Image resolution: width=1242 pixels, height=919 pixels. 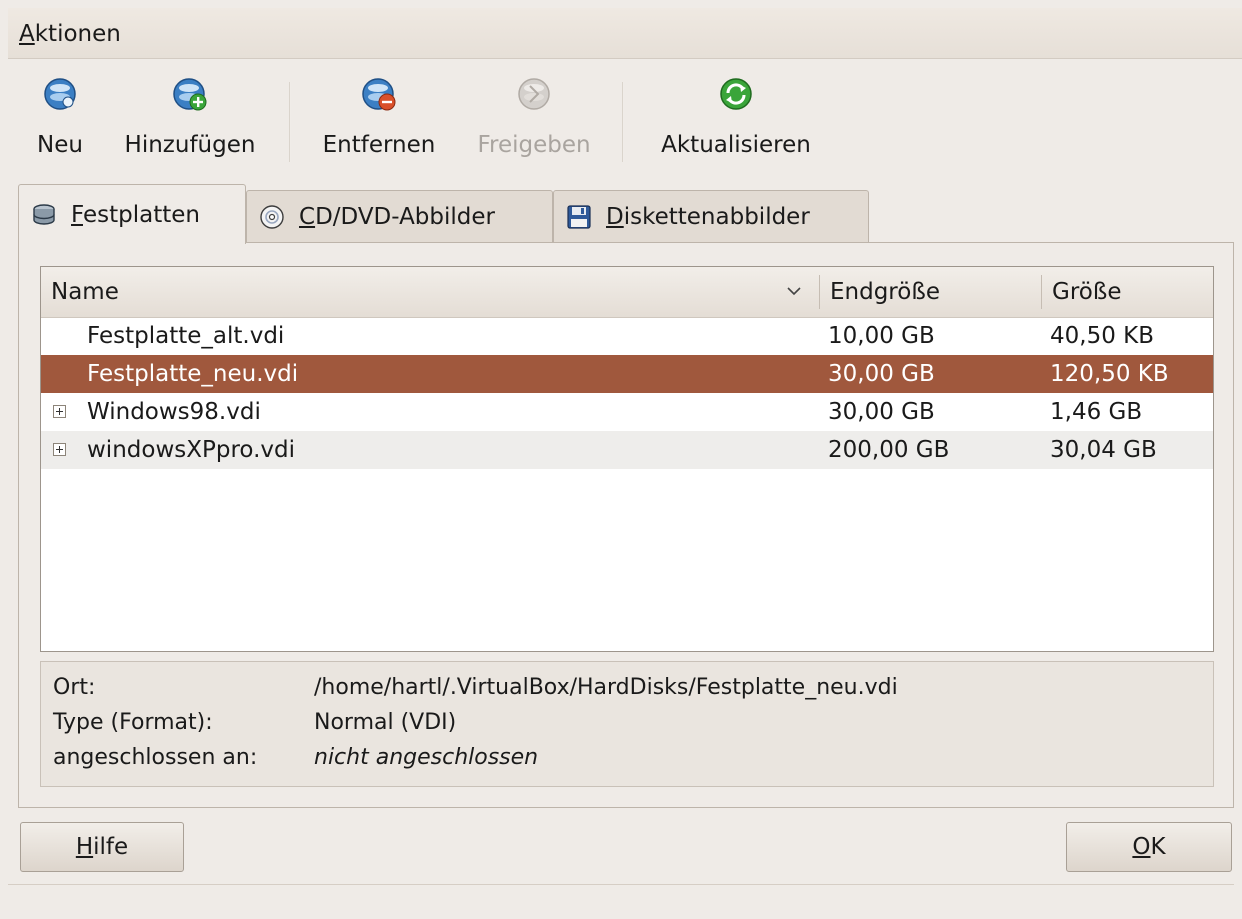 I want to click on add-disk-icon, so click(x=190, y=94).